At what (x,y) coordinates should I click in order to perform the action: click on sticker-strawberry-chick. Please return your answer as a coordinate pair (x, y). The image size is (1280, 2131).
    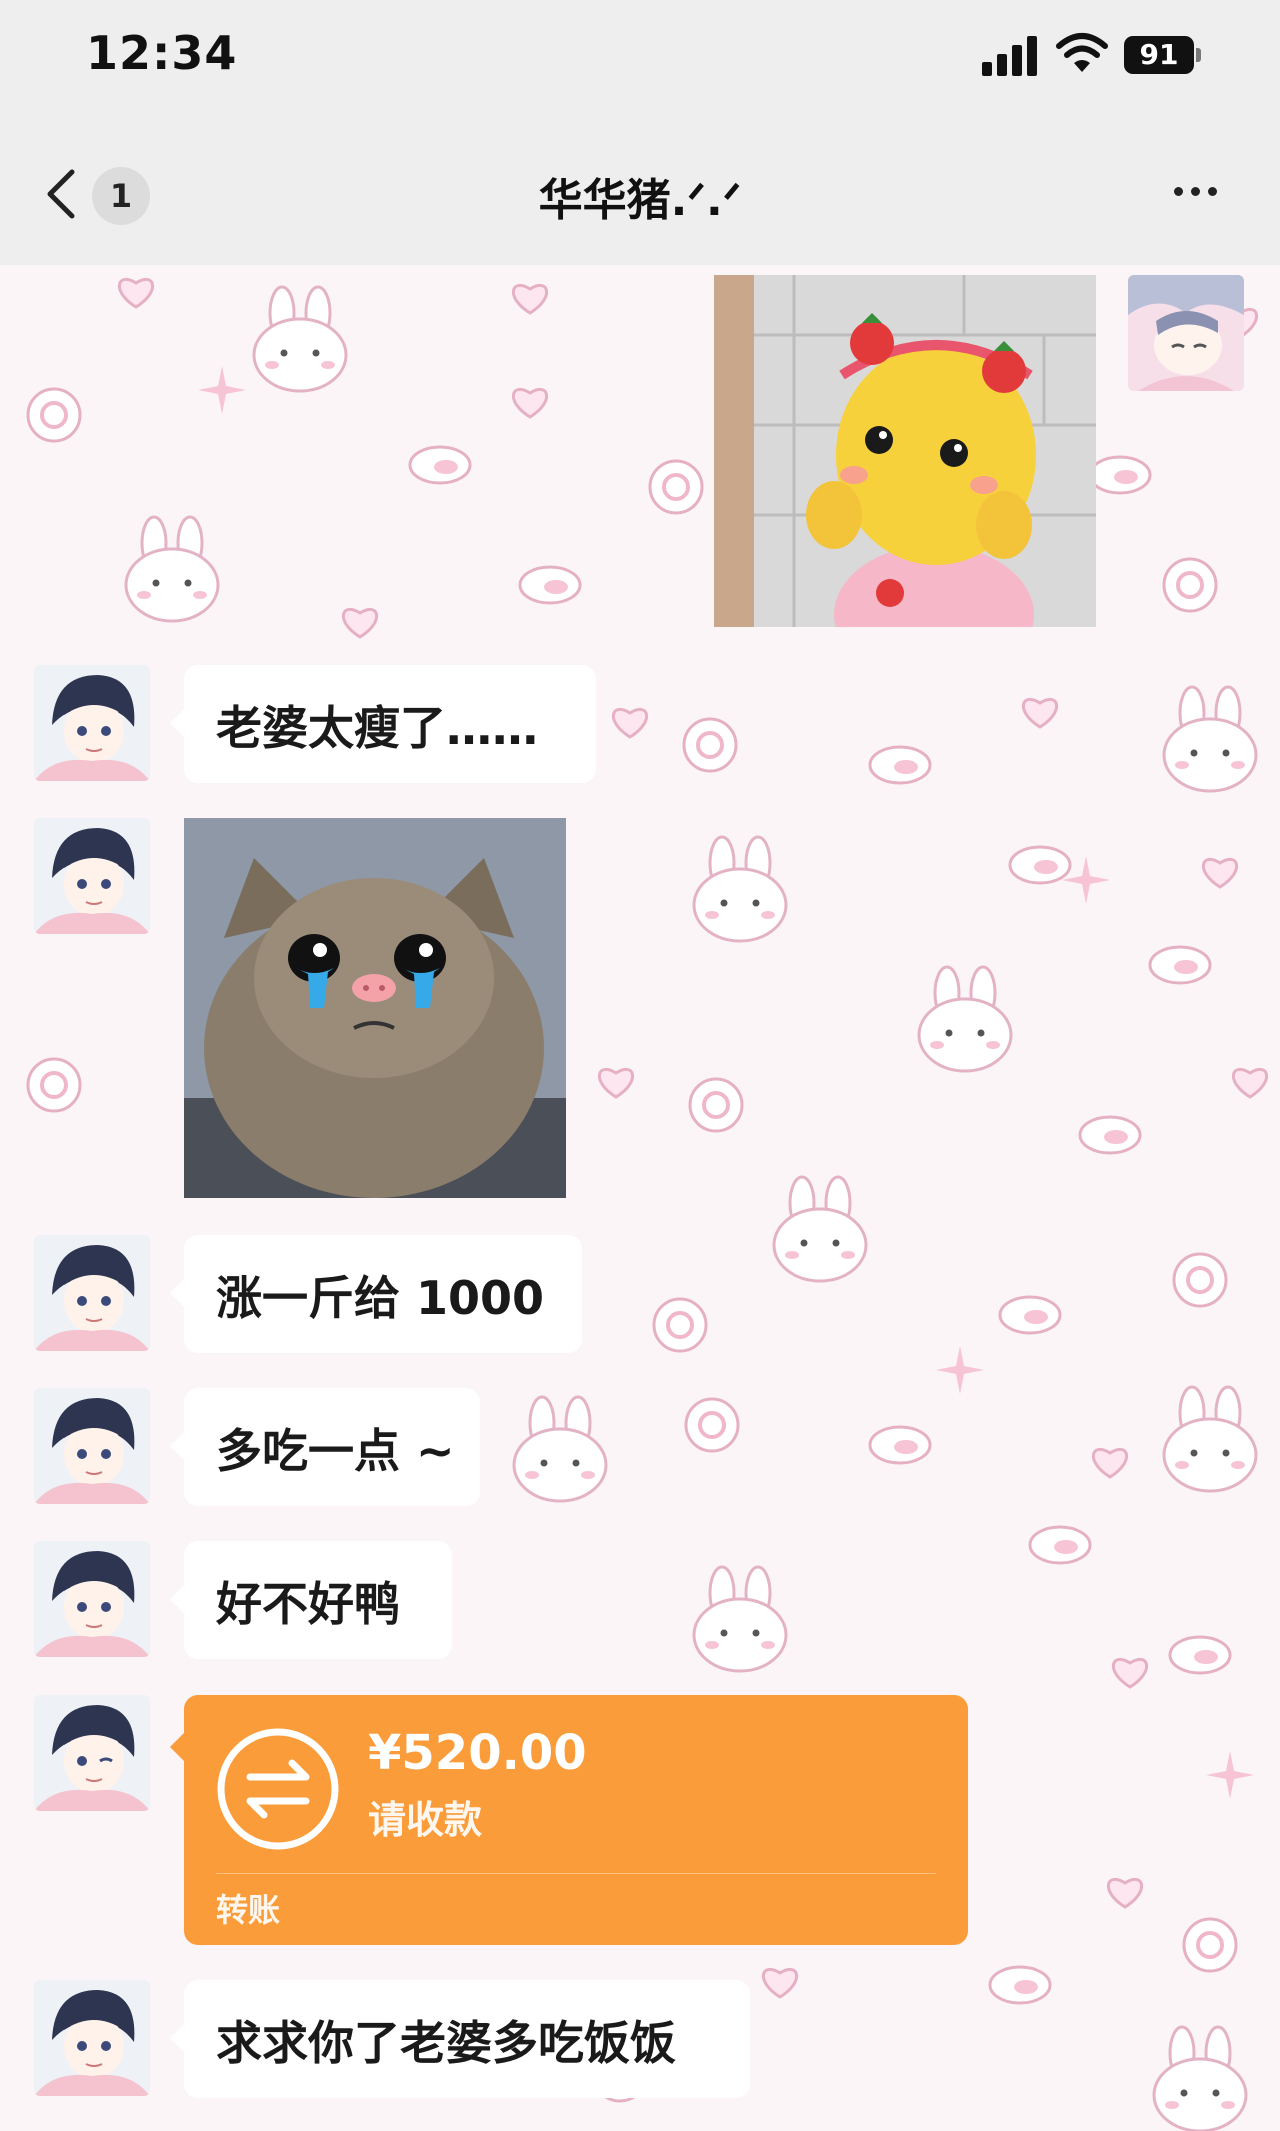
    Looking at the image, I should click on (905, 451).